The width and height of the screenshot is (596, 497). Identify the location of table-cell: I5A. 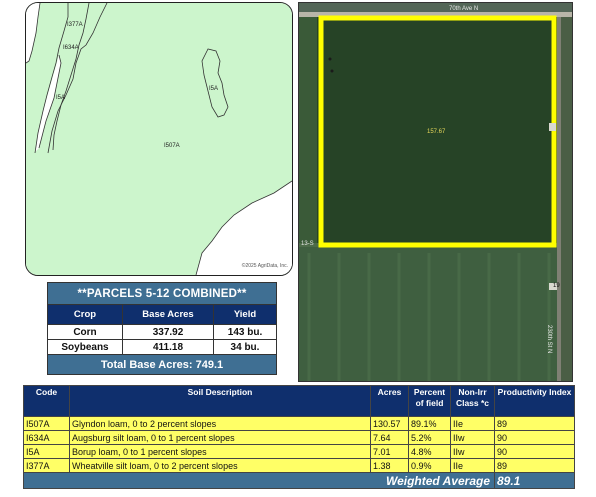
(46, 451).